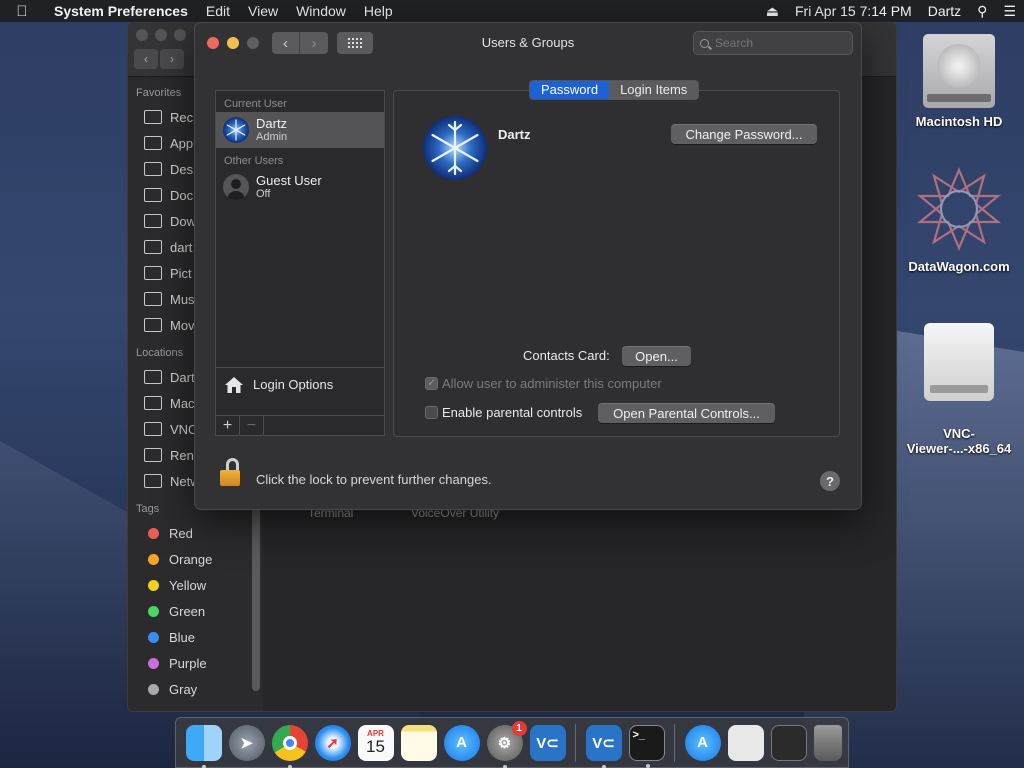 Image resolution: width=1024 pixels, height=768 pixels. What do you see at coordinates (300, 425) in the screenshot?
I see `users-list-toolbar: + −` at bounding box center [300, 425].